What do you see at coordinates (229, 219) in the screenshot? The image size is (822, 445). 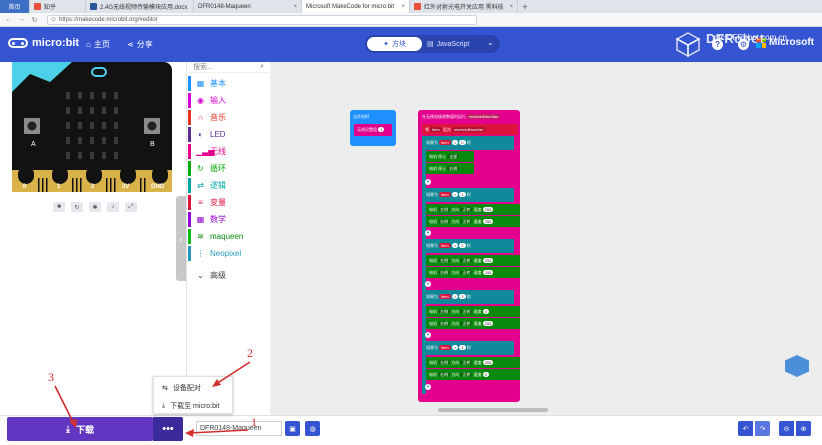 I see `category-math: ▦ 数学` at bounding box center [229, 219].